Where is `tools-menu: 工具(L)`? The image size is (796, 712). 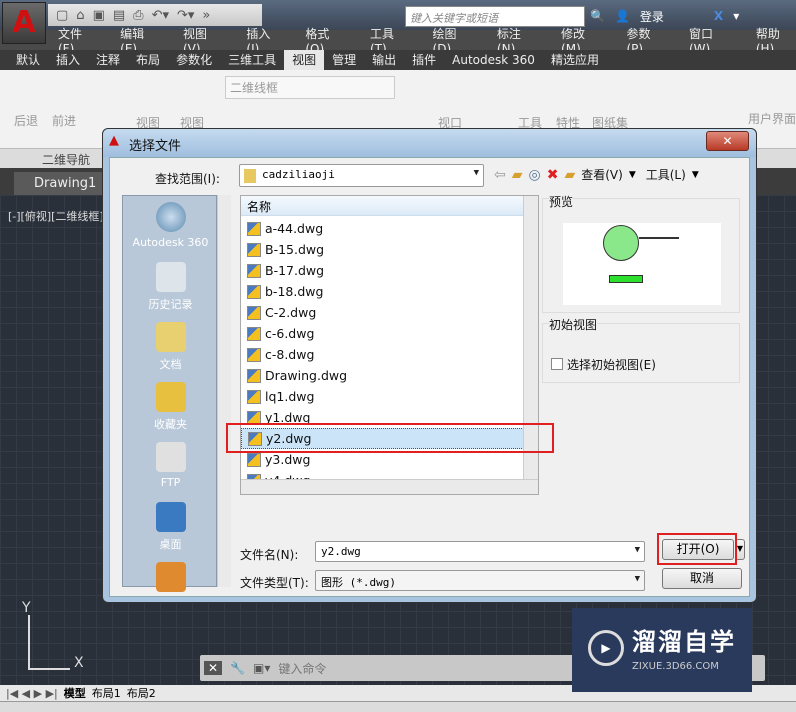 tools-menu: 工具(L) is located at coordinates (666, 174).